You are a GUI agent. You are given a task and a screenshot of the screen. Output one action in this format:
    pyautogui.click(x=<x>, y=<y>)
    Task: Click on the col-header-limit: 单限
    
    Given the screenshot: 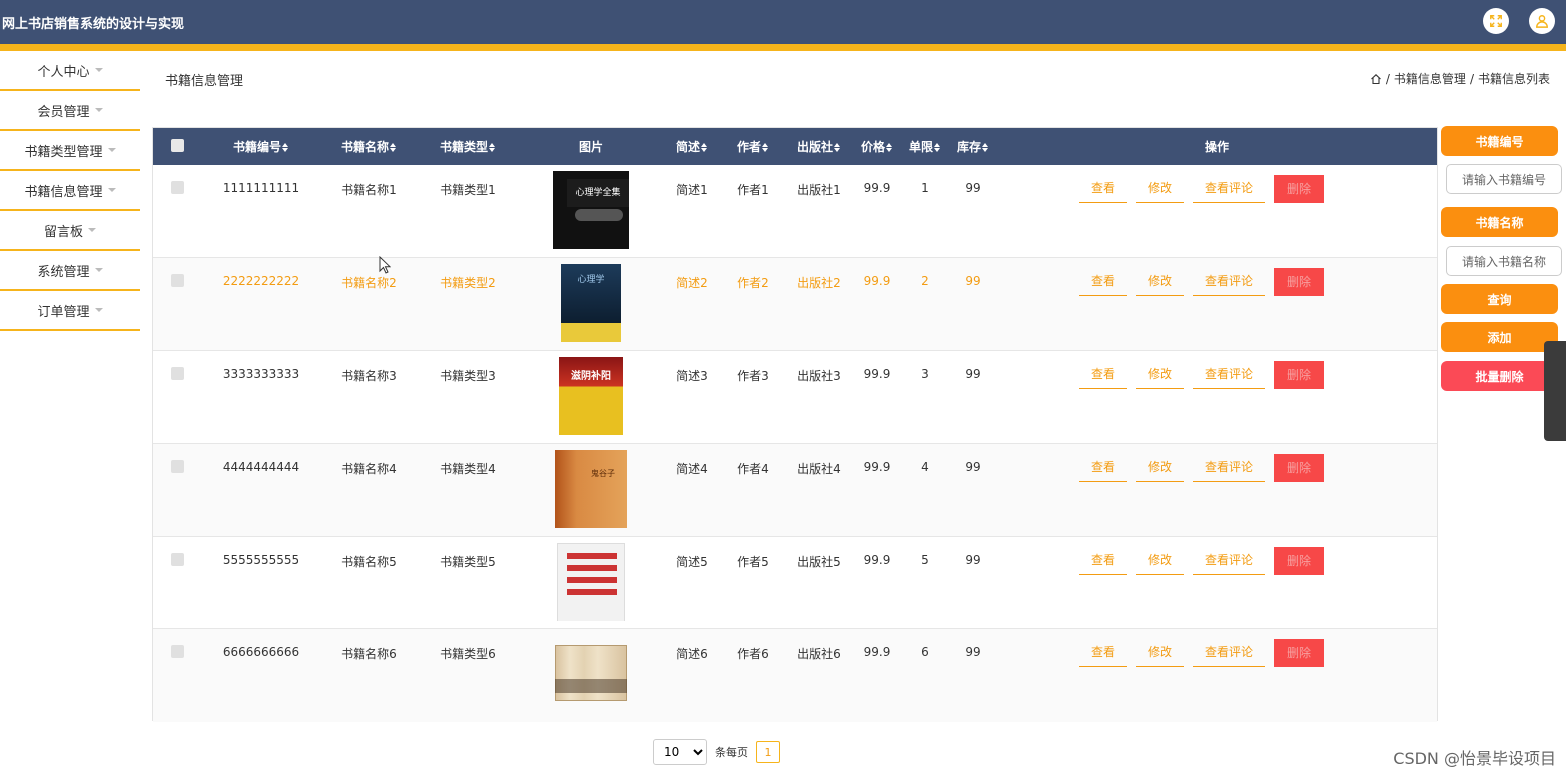 What is the action you would take?
    pyautogui.click(x=925, y=146)
    